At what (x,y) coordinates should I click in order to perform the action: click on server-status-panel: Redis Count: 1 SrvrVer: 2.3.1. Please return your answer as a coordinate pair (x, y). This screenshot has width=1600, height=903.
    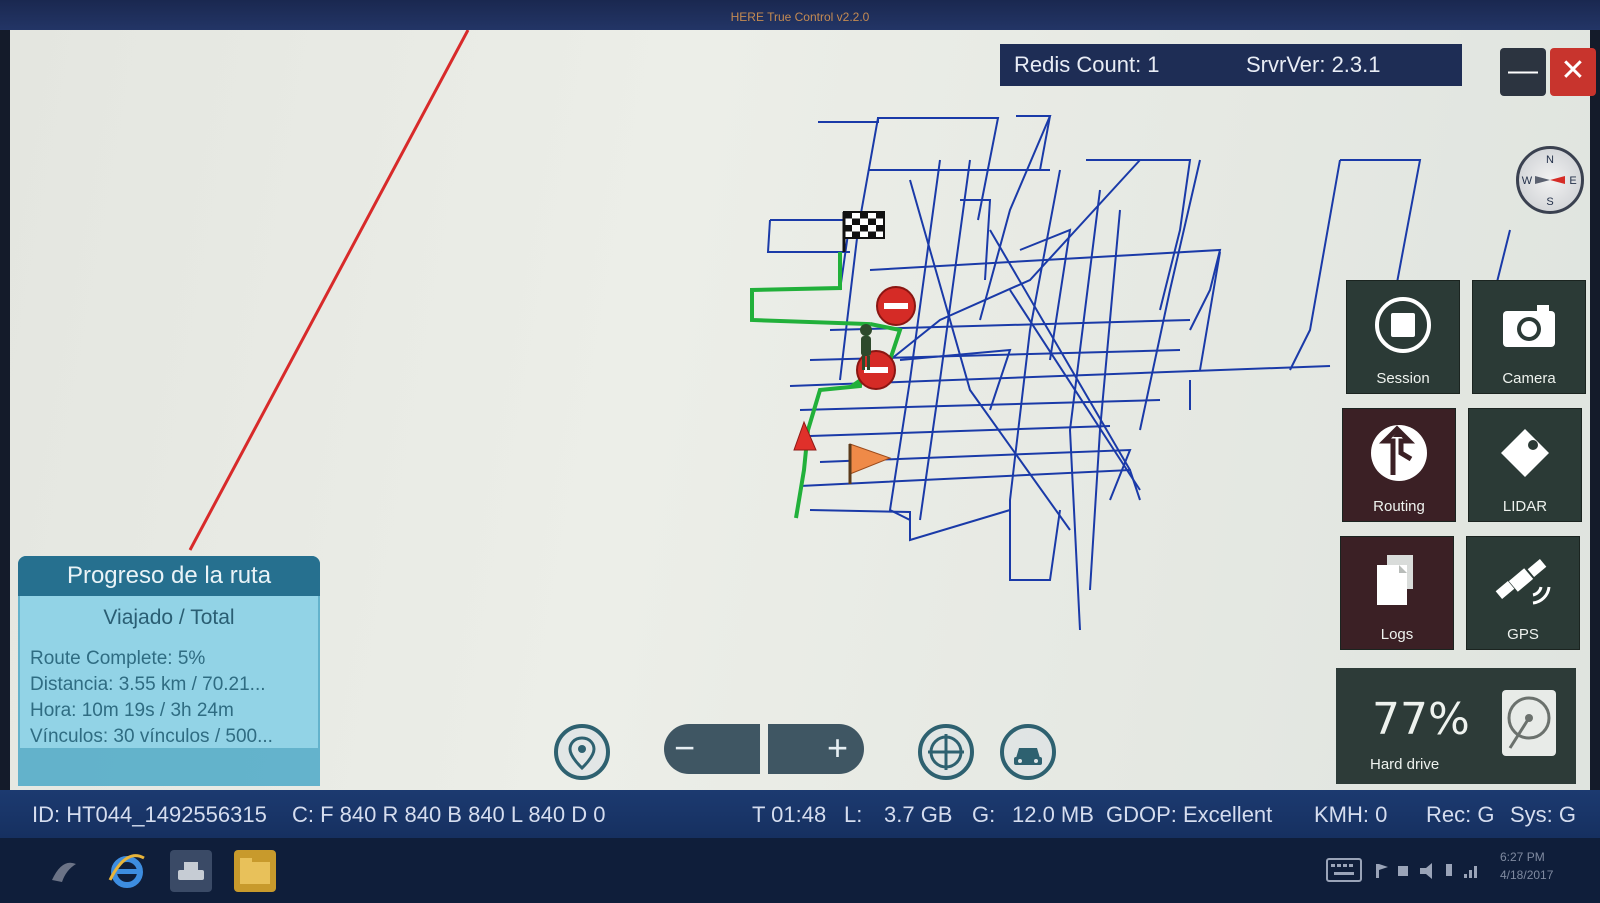
    Looking at the image, I should click on (1231, 65).